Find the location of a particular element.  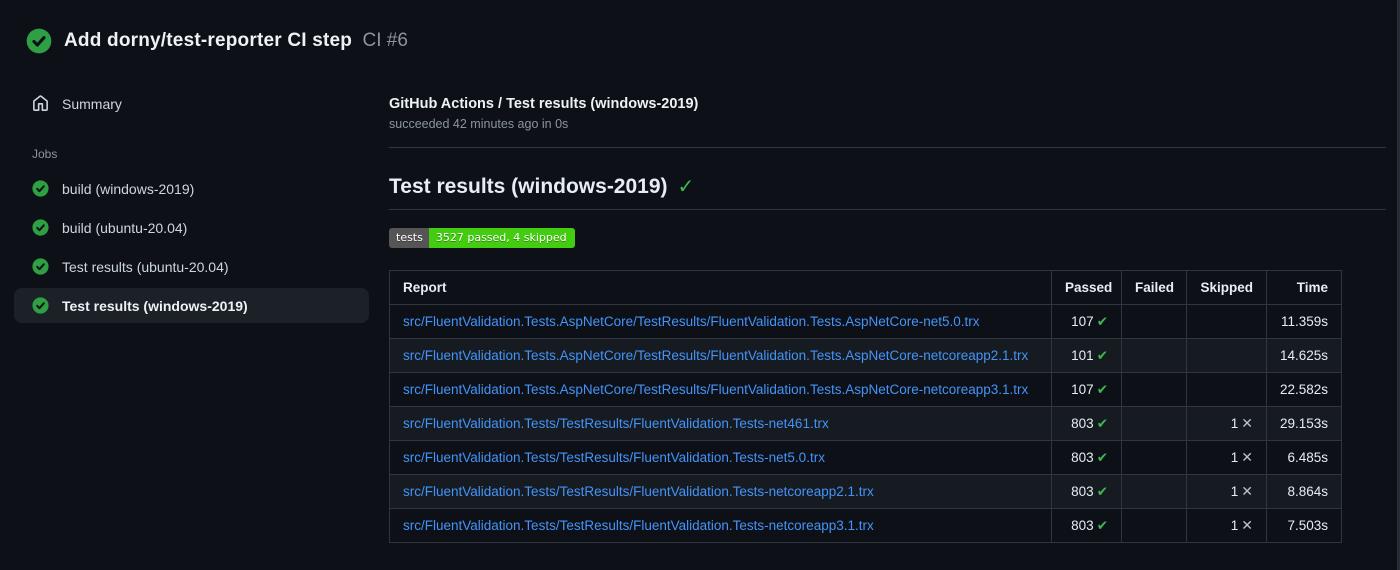

column-header-passed: Passed is located at coordinates (1086, 287).